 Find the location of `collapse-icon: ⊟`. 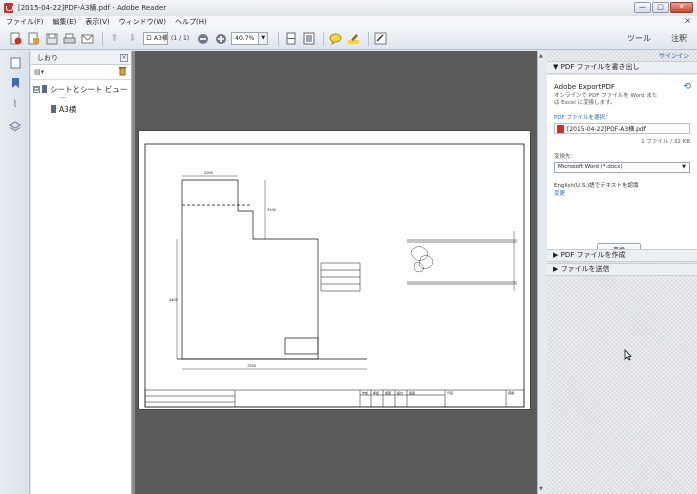

collapse-icon: ⊟ is located at coordinates (36, 89).